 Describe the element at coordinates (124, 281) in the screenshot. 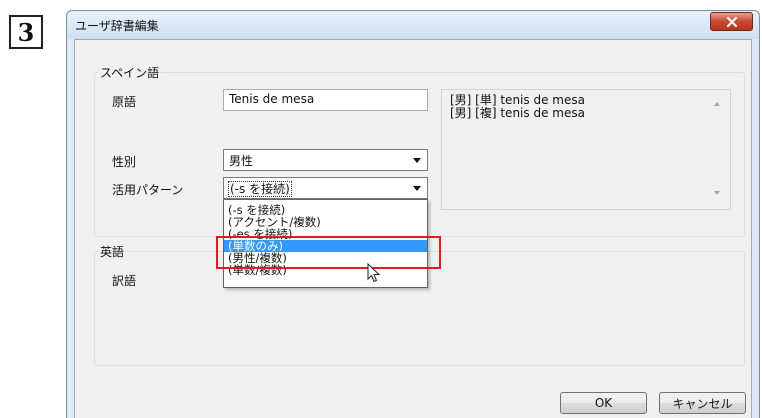

I see `translation-label: 訳語` at that location.